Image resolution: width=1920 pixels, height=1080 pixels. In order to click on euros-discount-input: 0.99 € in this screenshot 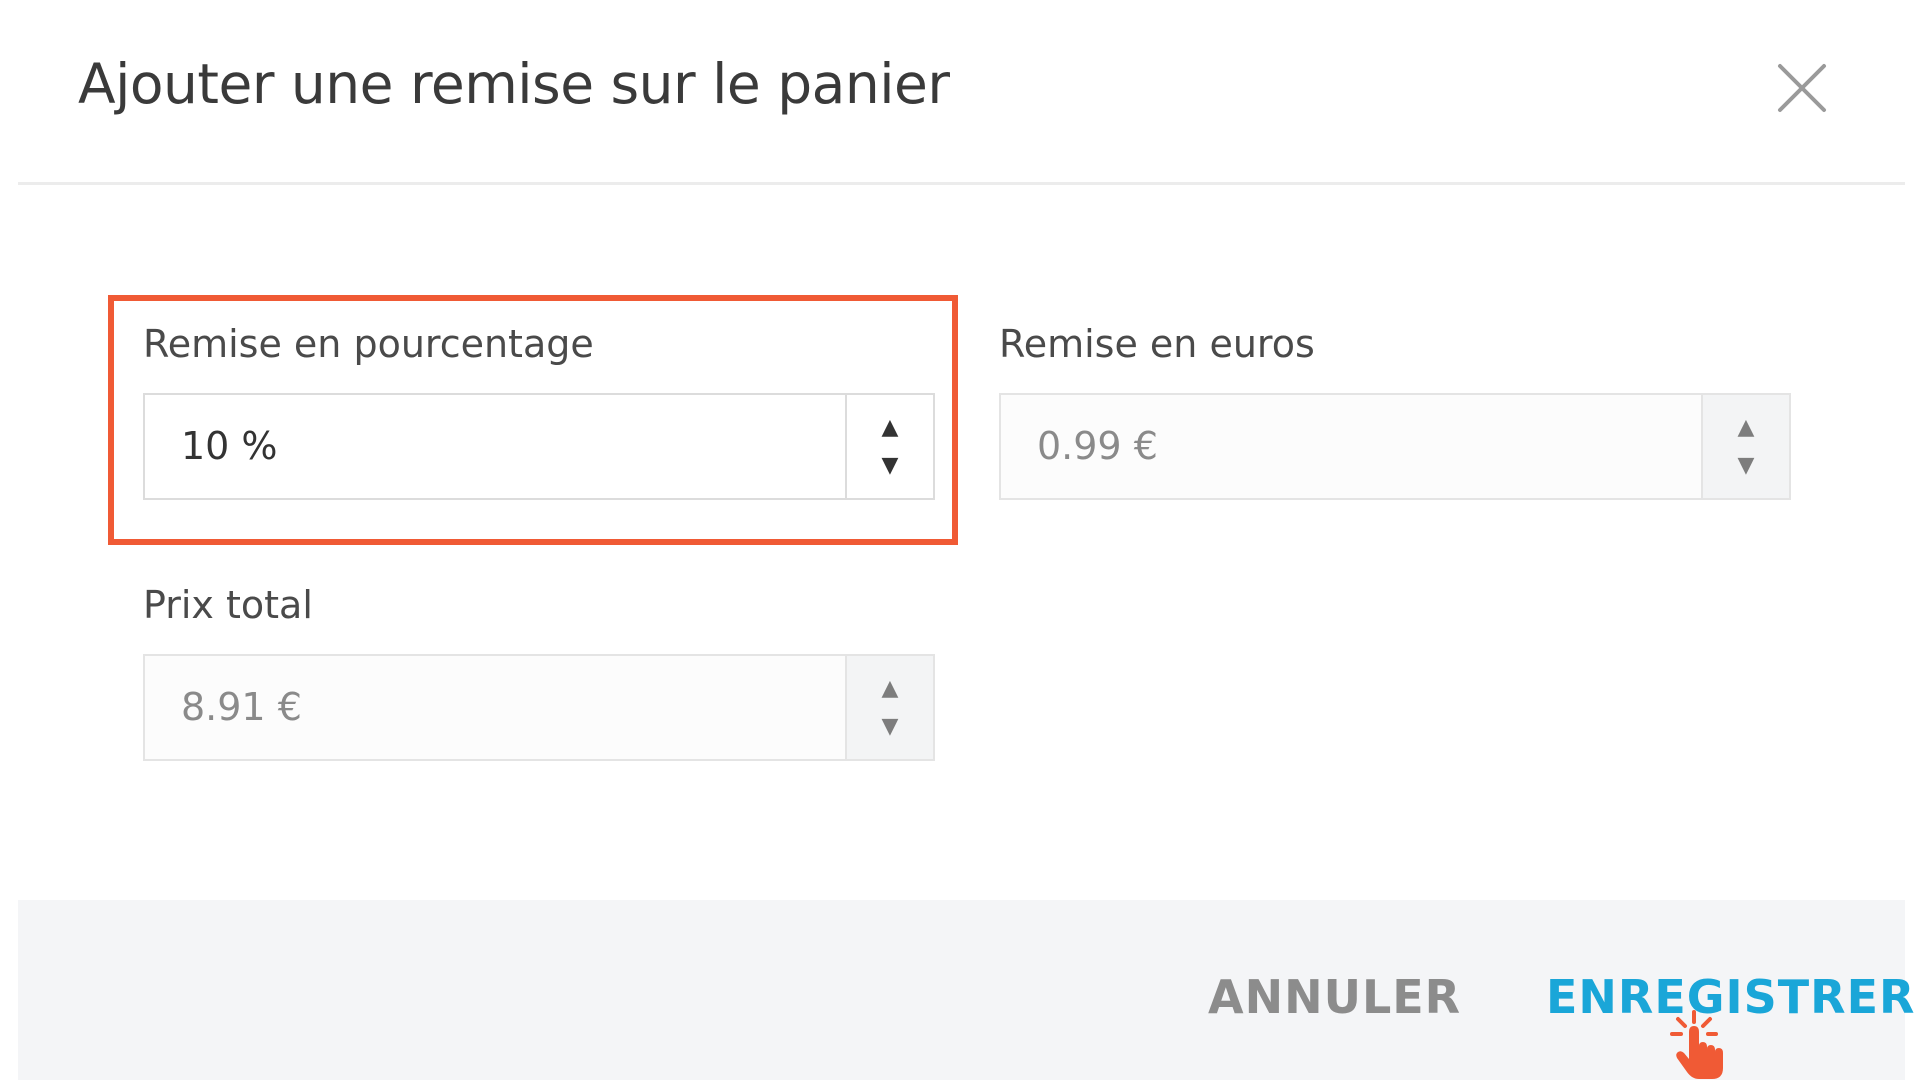, I will do `click(1097, 446)`.